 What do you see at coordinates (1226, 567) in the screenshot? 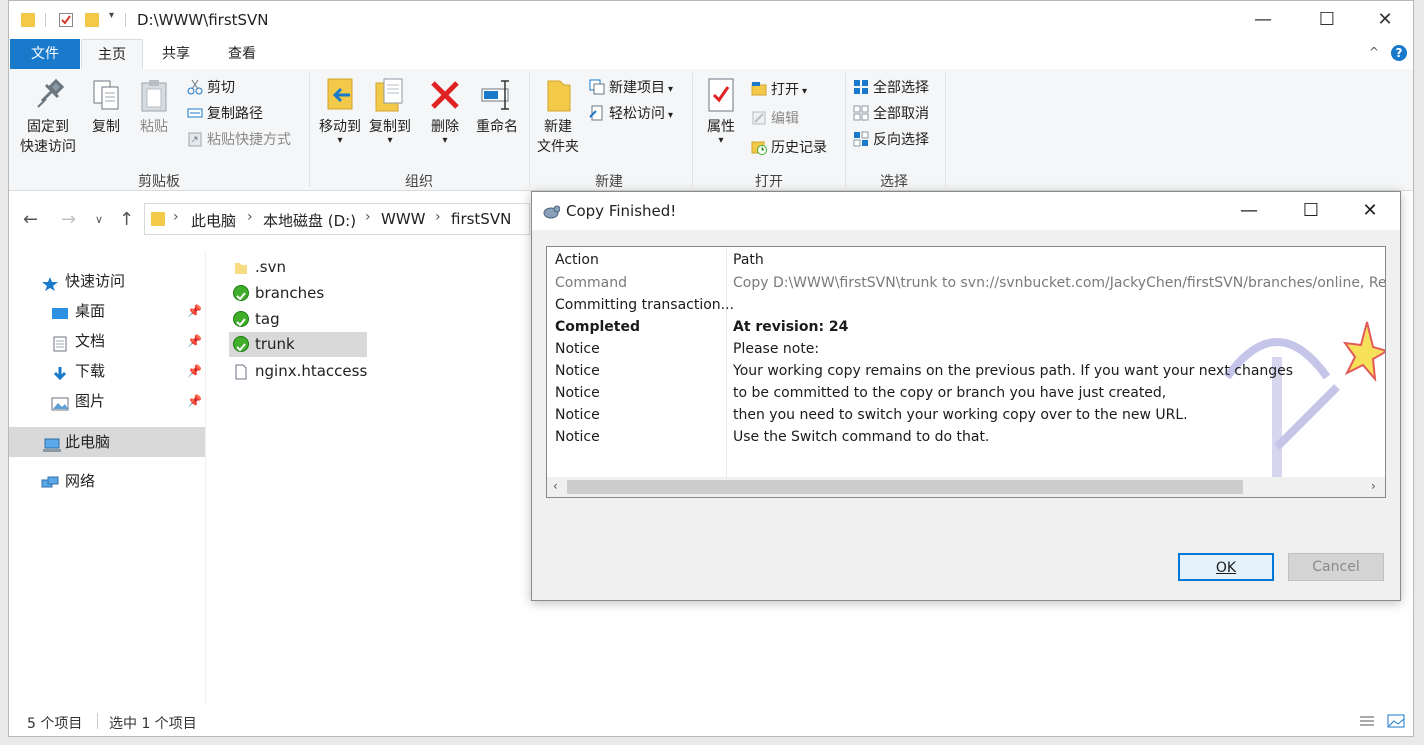
I see `ok-button: OK` at bounding box center [1226, 567].